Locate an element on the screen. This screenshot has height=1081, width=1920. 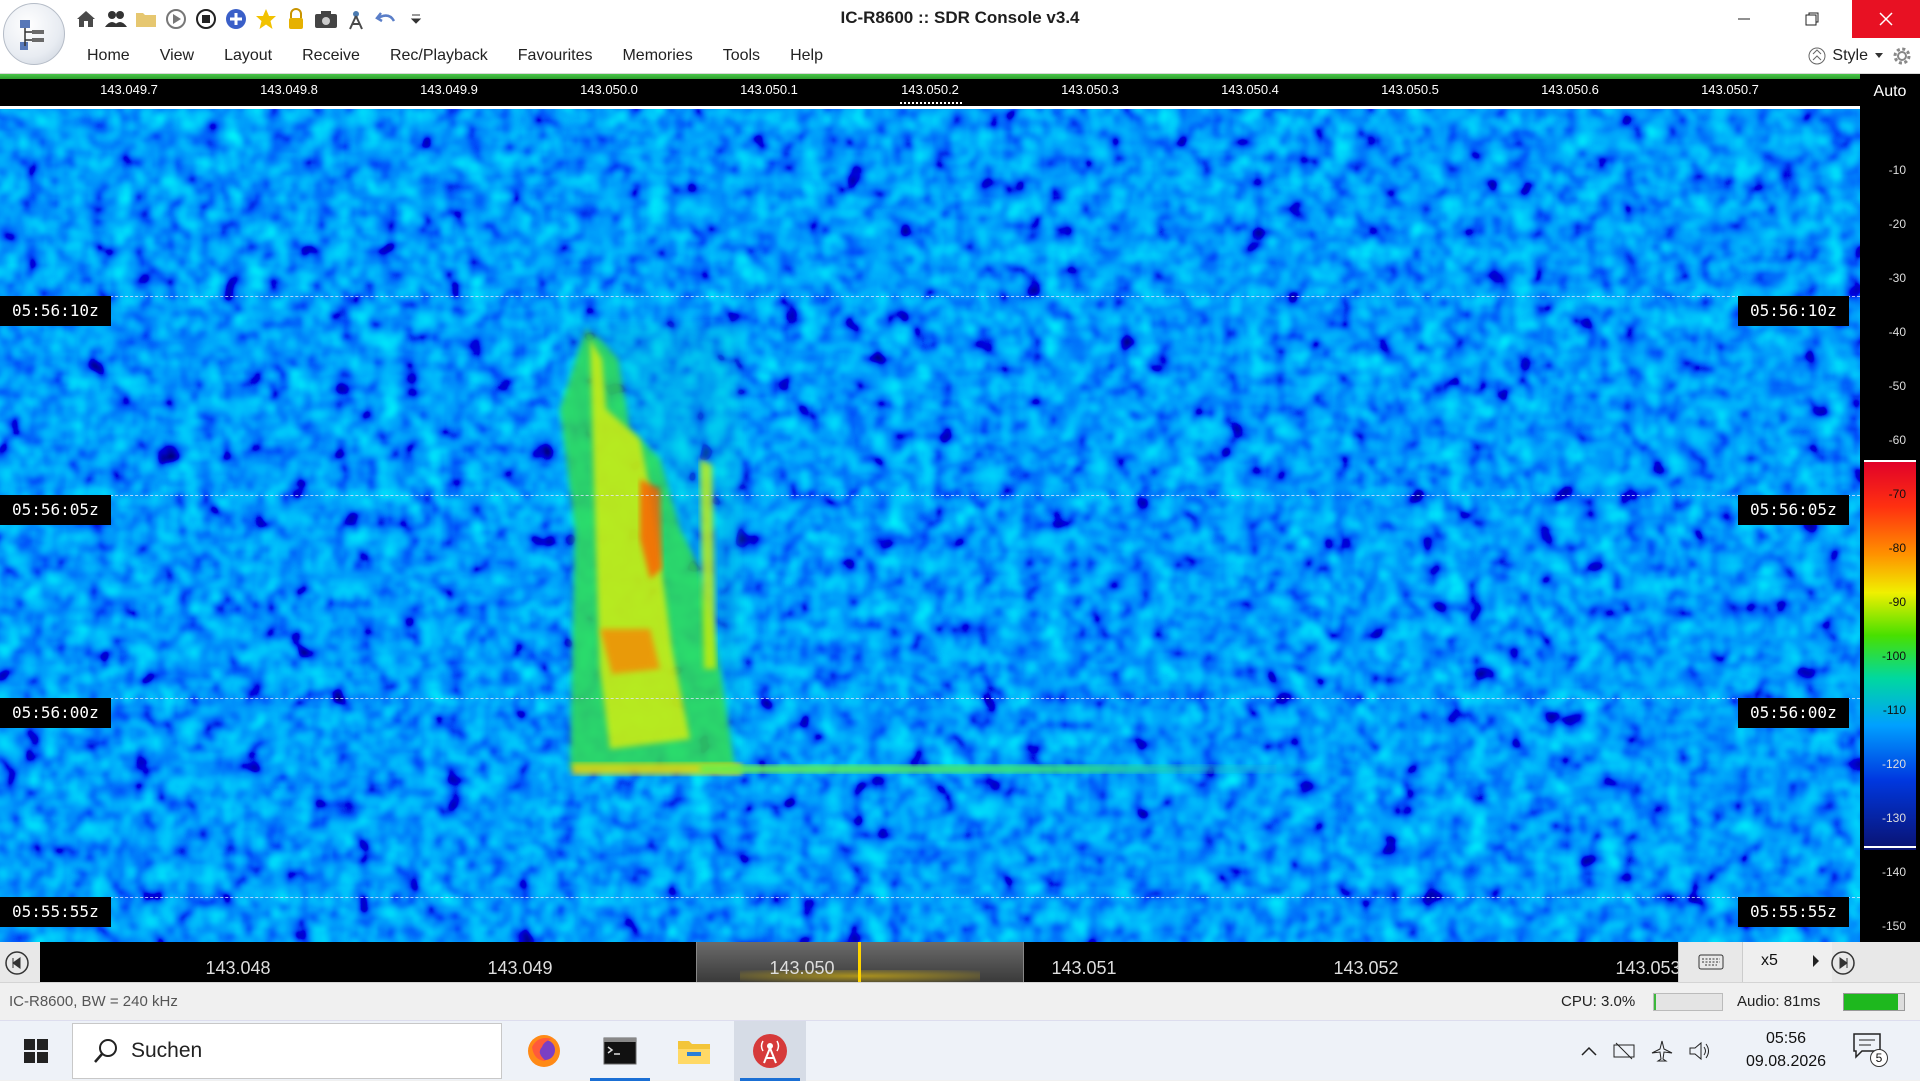
taskbar-file-explorer is located at coordinates (694, 1051).